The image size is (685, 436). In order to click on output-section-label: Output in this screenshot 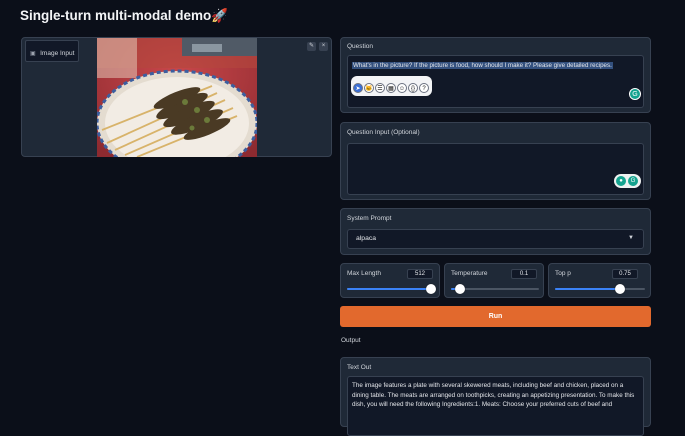, I will do `click(351, 340)`.